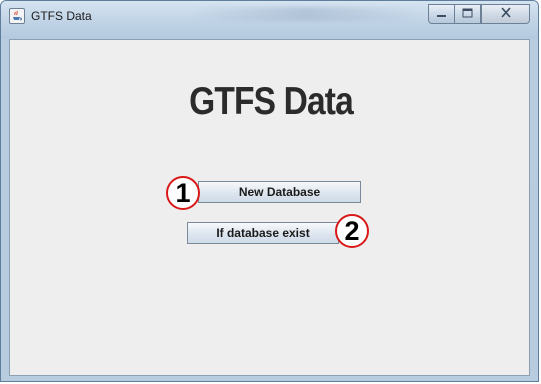 The height and width of the screenshot is (384, 541). I want to click on close-icon, so click(506, 14).